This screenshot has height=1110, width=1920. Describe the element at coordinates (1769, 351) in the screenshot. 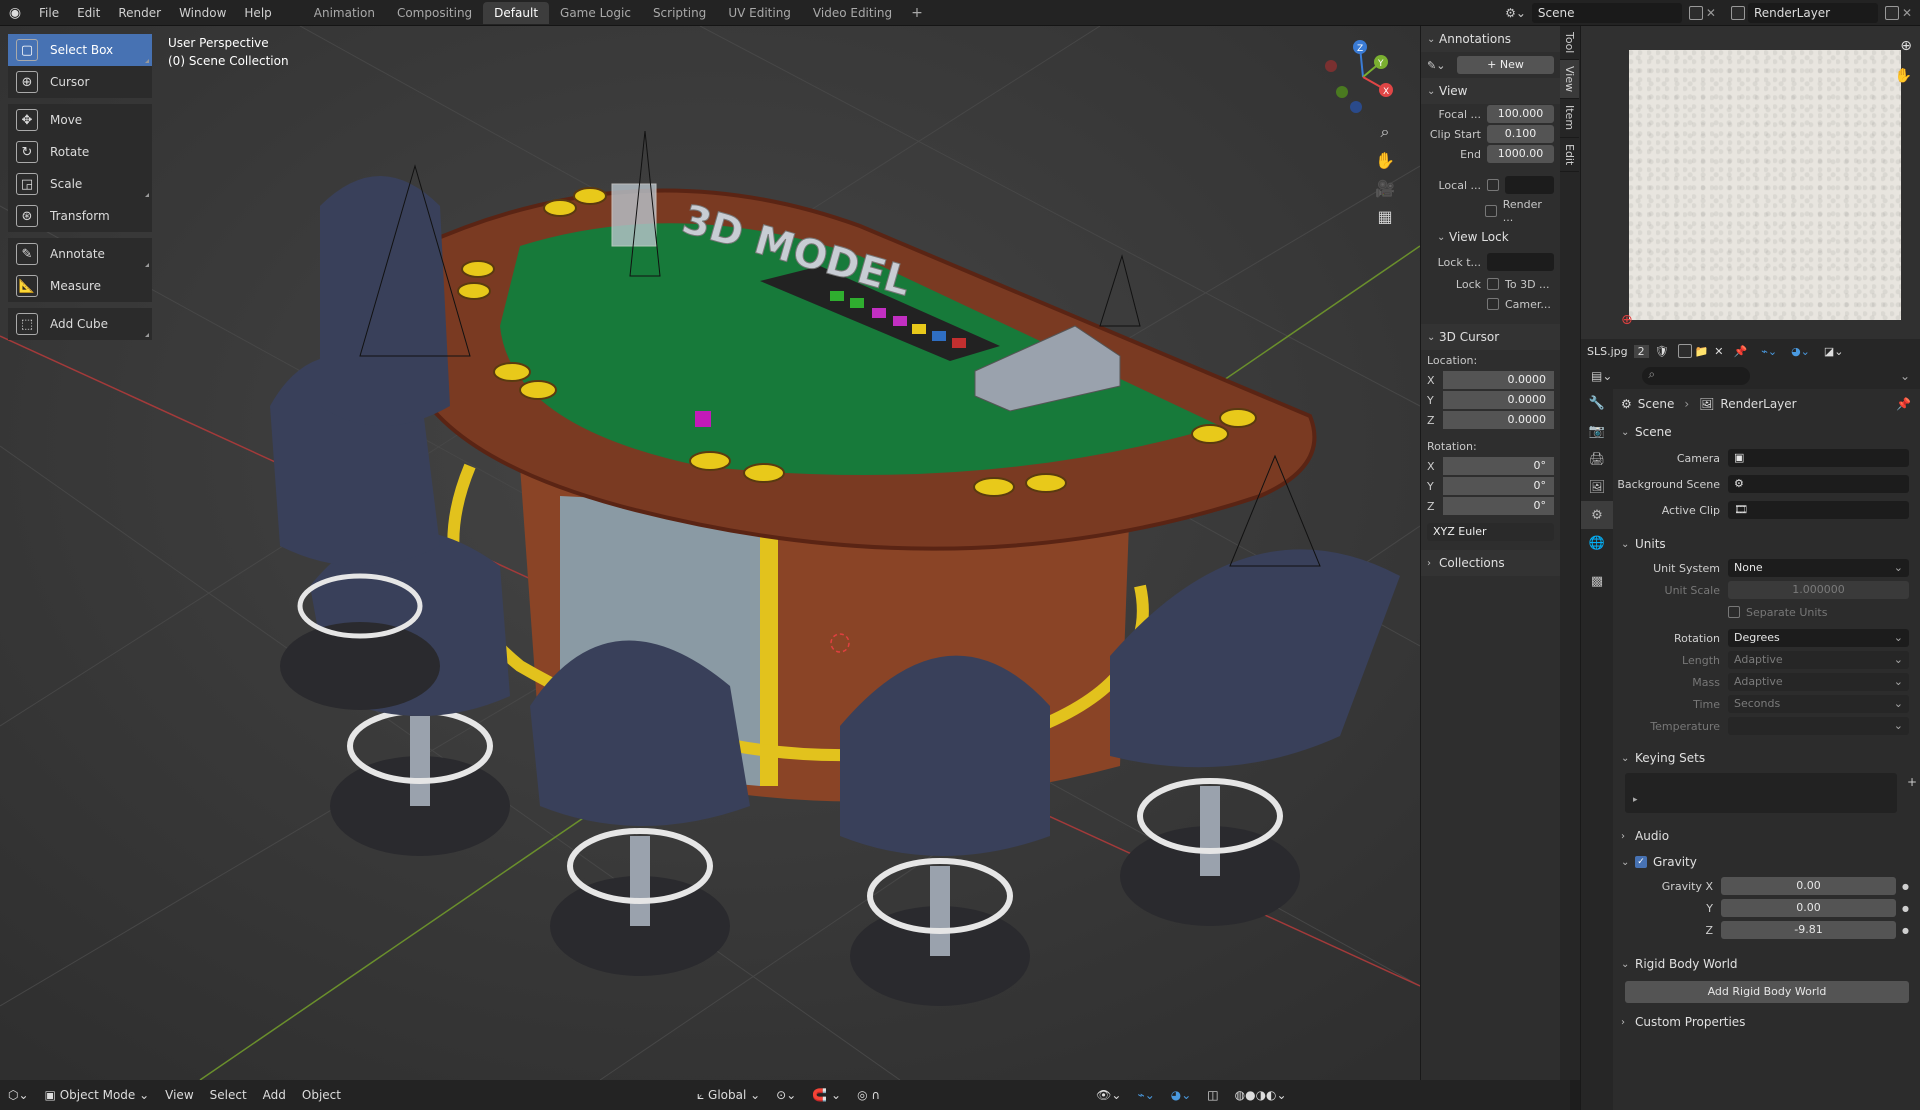

I see `uv-sync-icon: ⌁⌄` at that location.